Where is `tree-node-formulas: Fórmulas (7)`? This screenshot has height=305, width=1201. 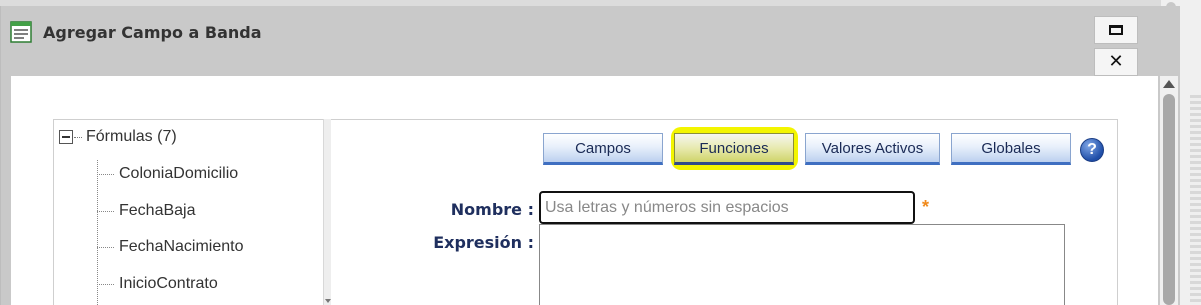 tree-node-formulas: Fórmulas (7) is located at coordinates (118, 137).